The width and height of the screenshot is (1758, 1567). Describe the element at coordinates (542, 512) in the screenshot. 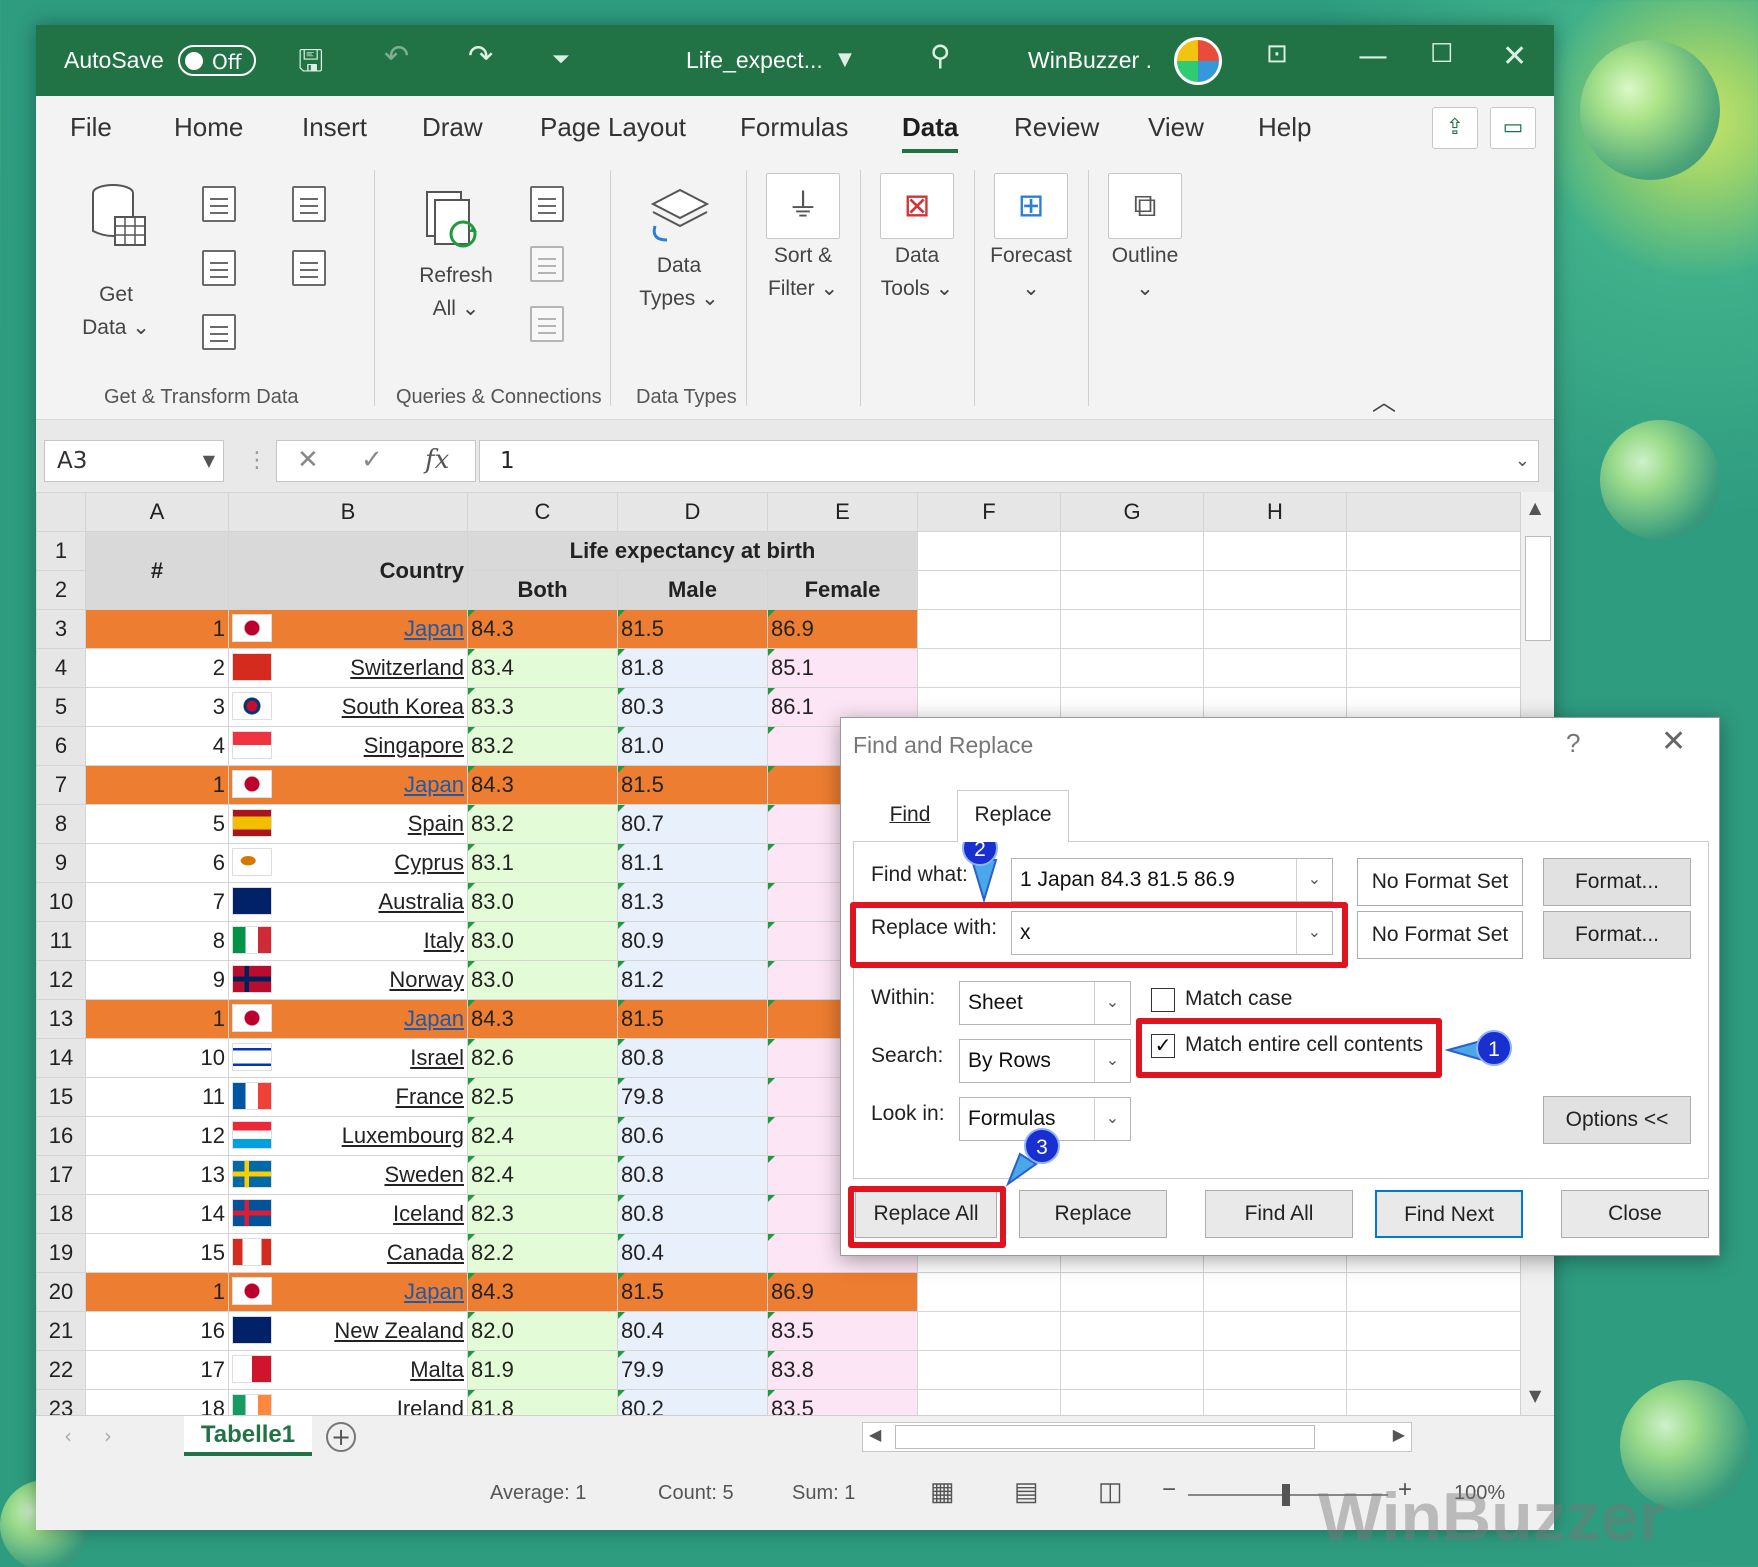

I see `column-header-c: C` at that location.